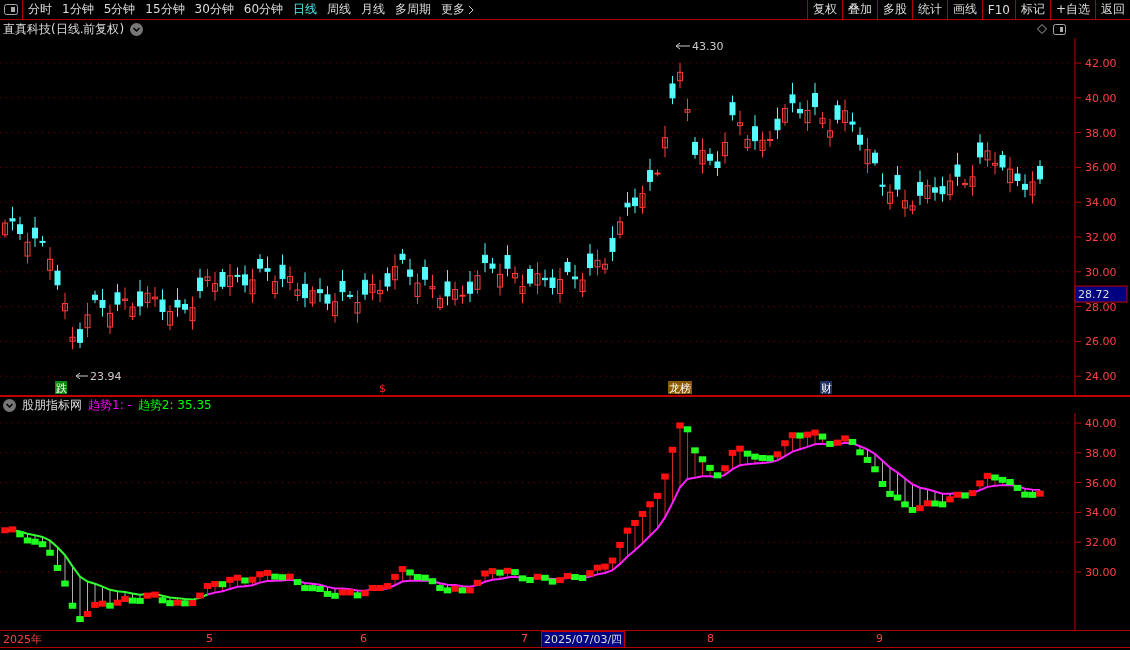 This screenshot has height=650, width=1130. I want to click on event-badge: 跌, so click(61, 388).